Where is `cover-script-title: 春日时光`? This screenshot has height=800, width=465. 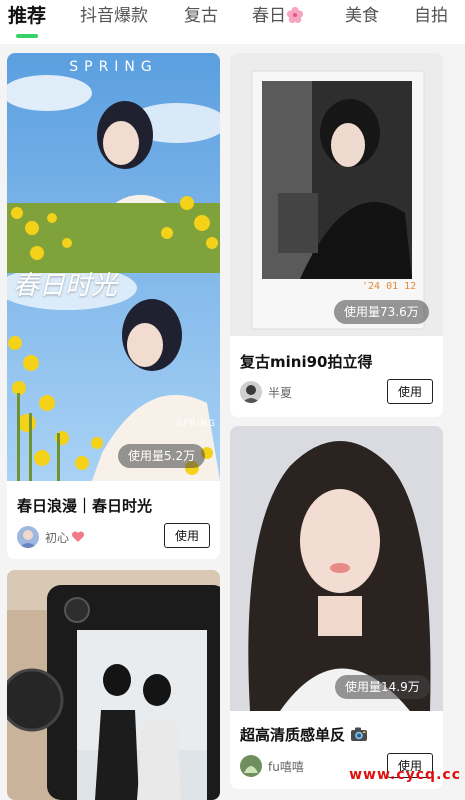 cover-script-title: 春日时光 is located at coordinates (65, 286).